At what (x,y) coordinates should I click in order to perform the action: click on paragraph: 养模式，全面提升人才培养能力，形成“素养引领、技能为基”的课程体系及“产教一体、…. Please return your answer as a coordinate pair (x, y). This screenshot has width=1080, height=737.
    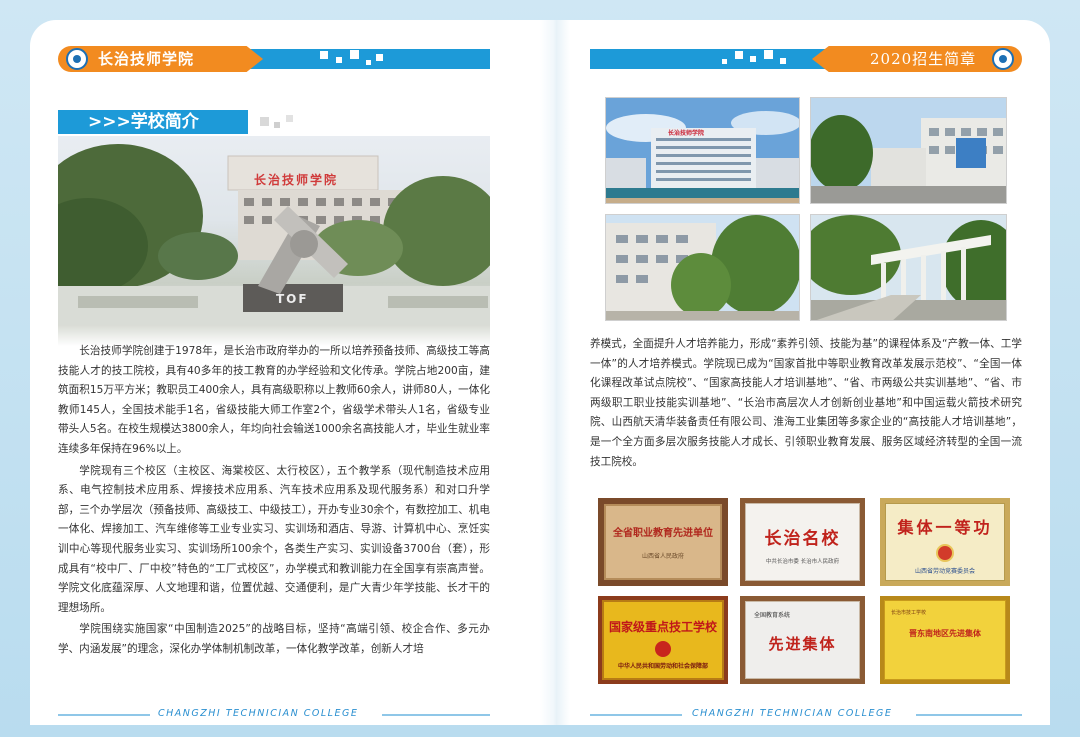
    Looking at the image, I should click on (806, 403).